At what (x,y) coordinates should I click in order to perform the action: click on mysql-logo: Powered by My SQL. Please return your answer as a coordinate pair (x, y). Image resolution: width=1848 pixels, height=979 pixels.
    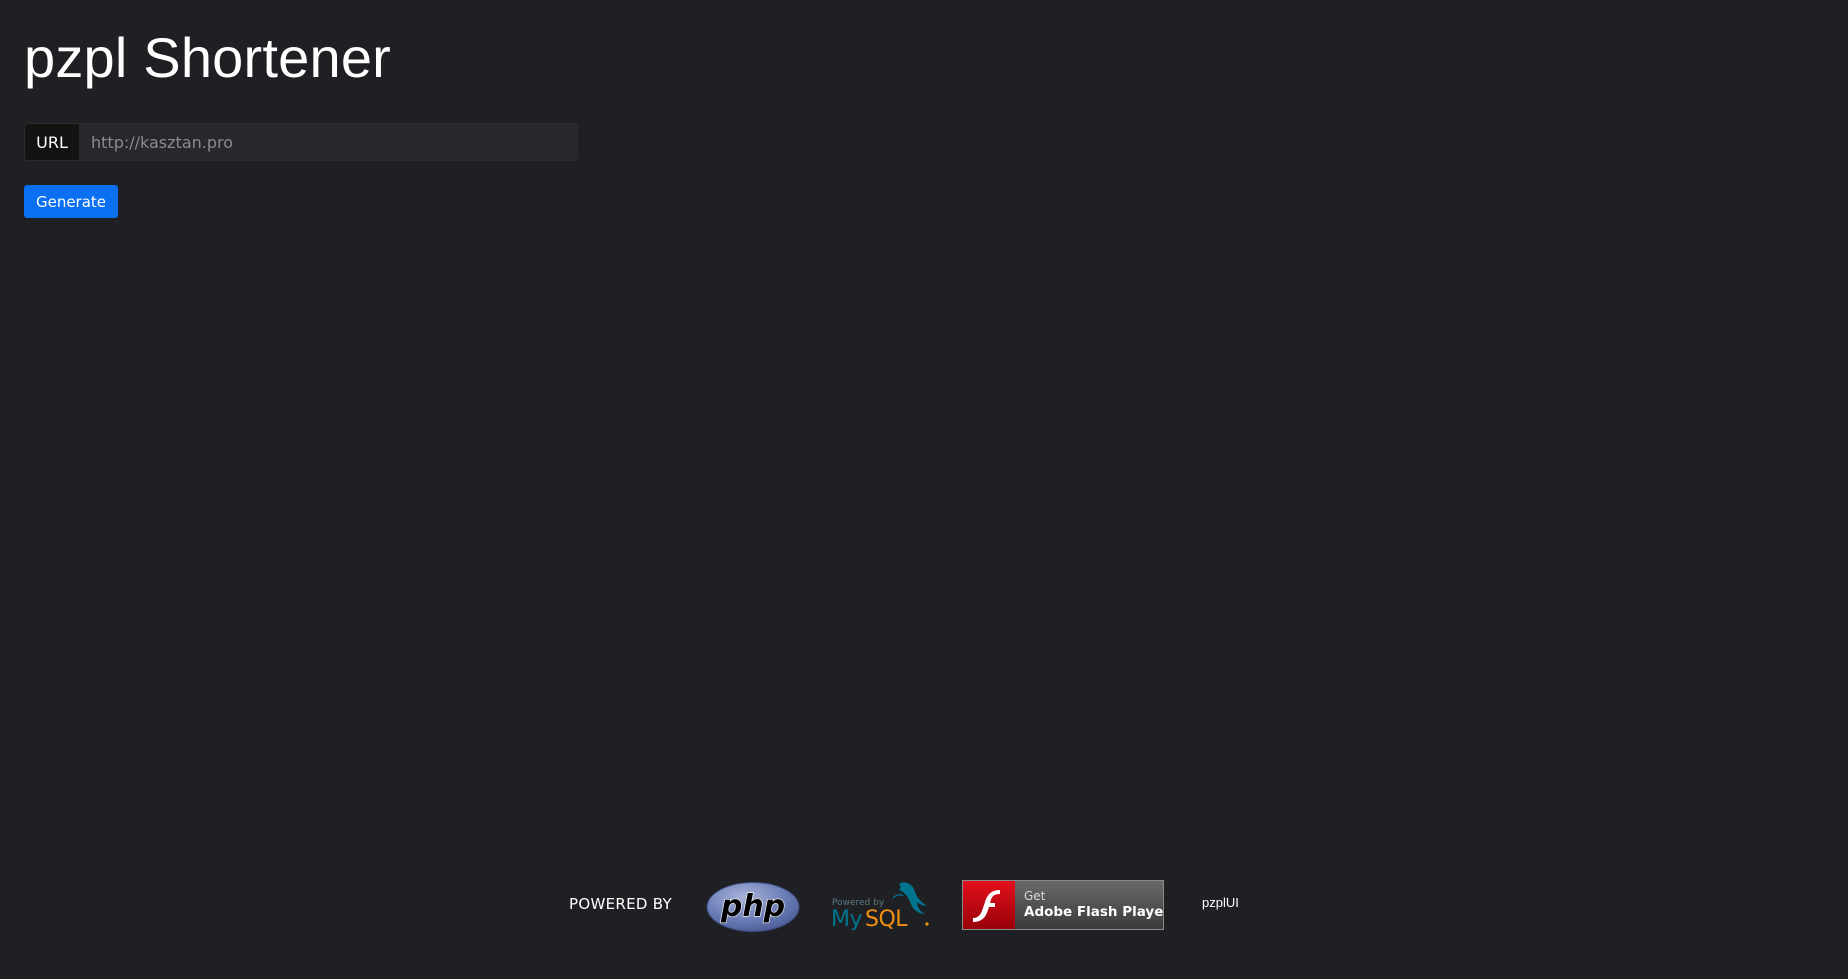
    Looking at the image, I should click on (881, 904).